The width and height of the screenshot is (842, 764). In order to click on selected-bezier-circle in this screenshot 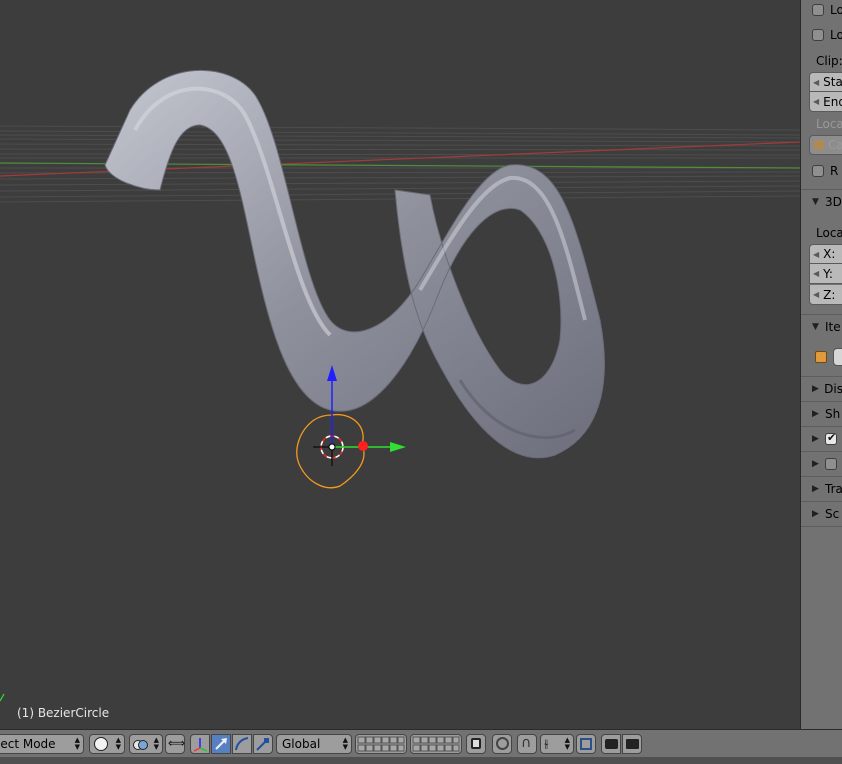, I will do `click(330, 451)`.